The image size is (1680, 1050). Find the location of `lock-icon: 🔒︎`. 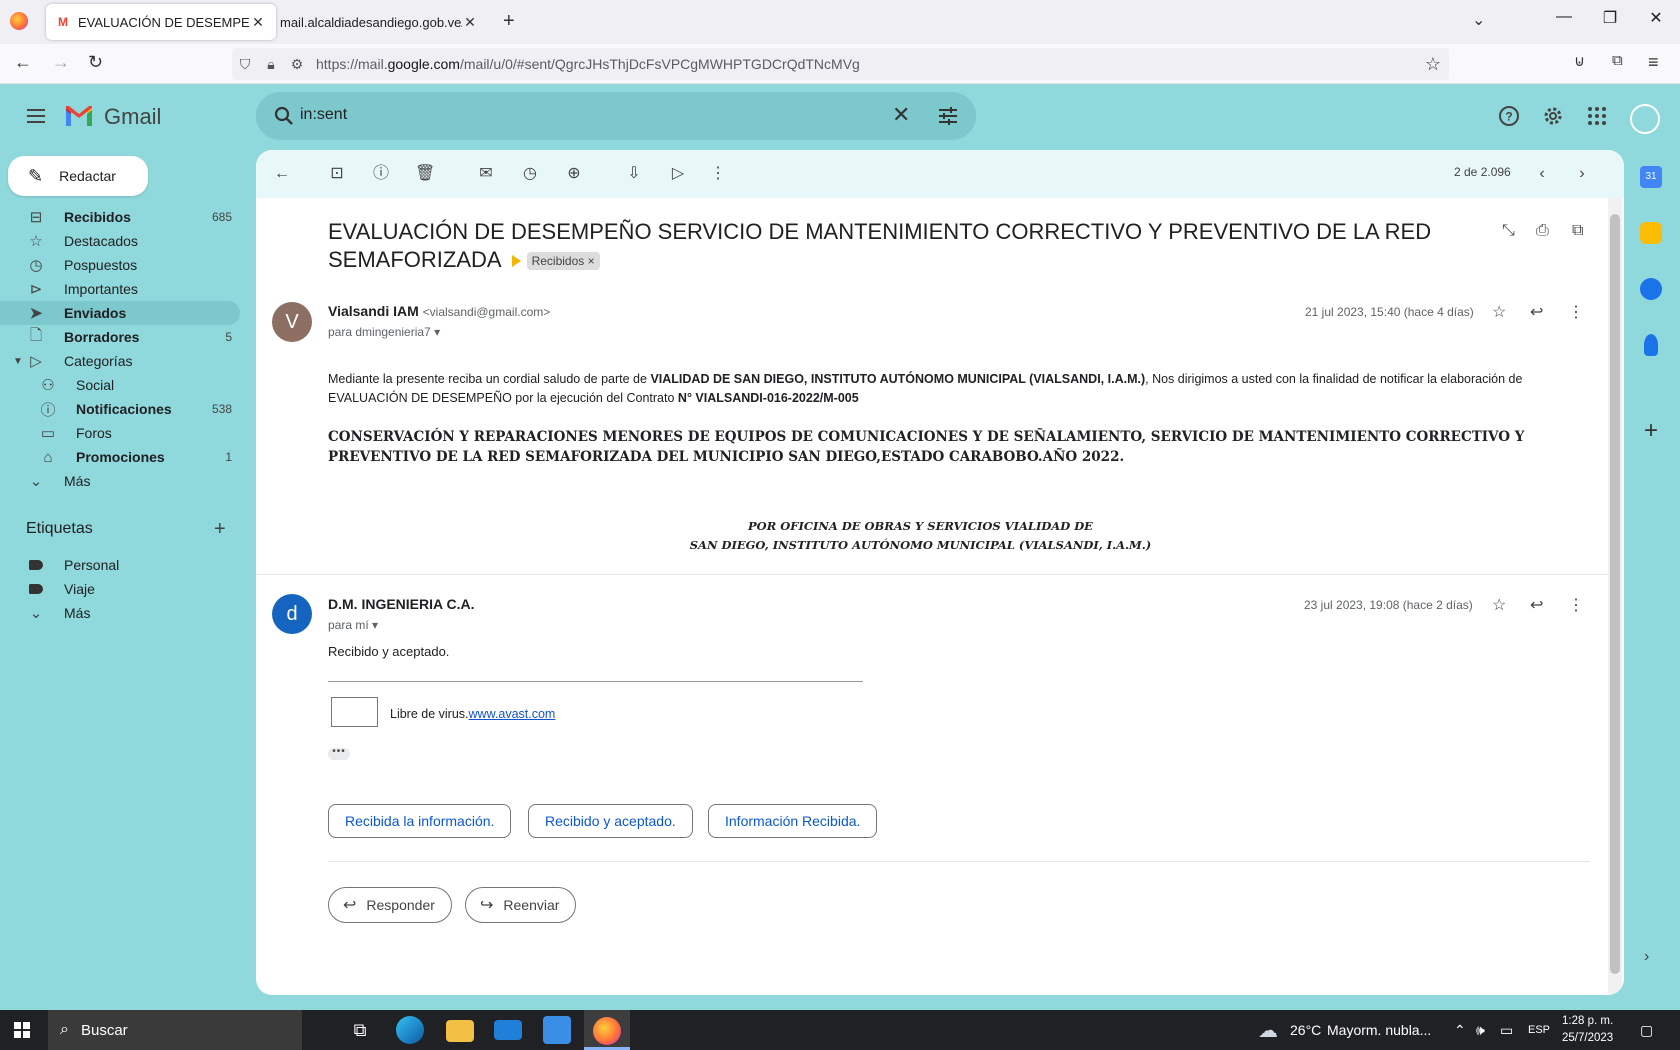

lock-icon: 🔒︎ is located at coordinates (271, 64).